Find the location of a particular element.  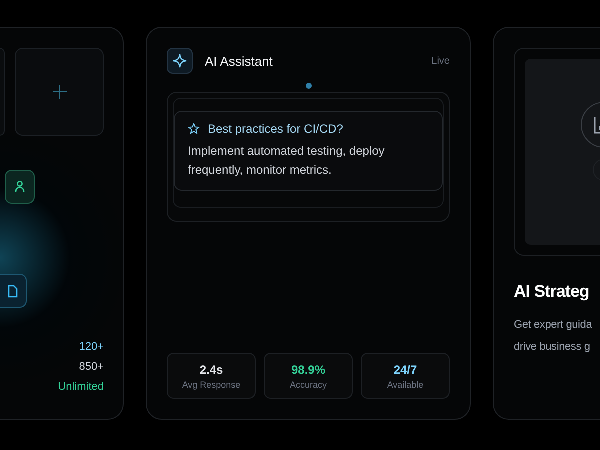

stat-value: Unlimited is located at coordinates (81, 387).